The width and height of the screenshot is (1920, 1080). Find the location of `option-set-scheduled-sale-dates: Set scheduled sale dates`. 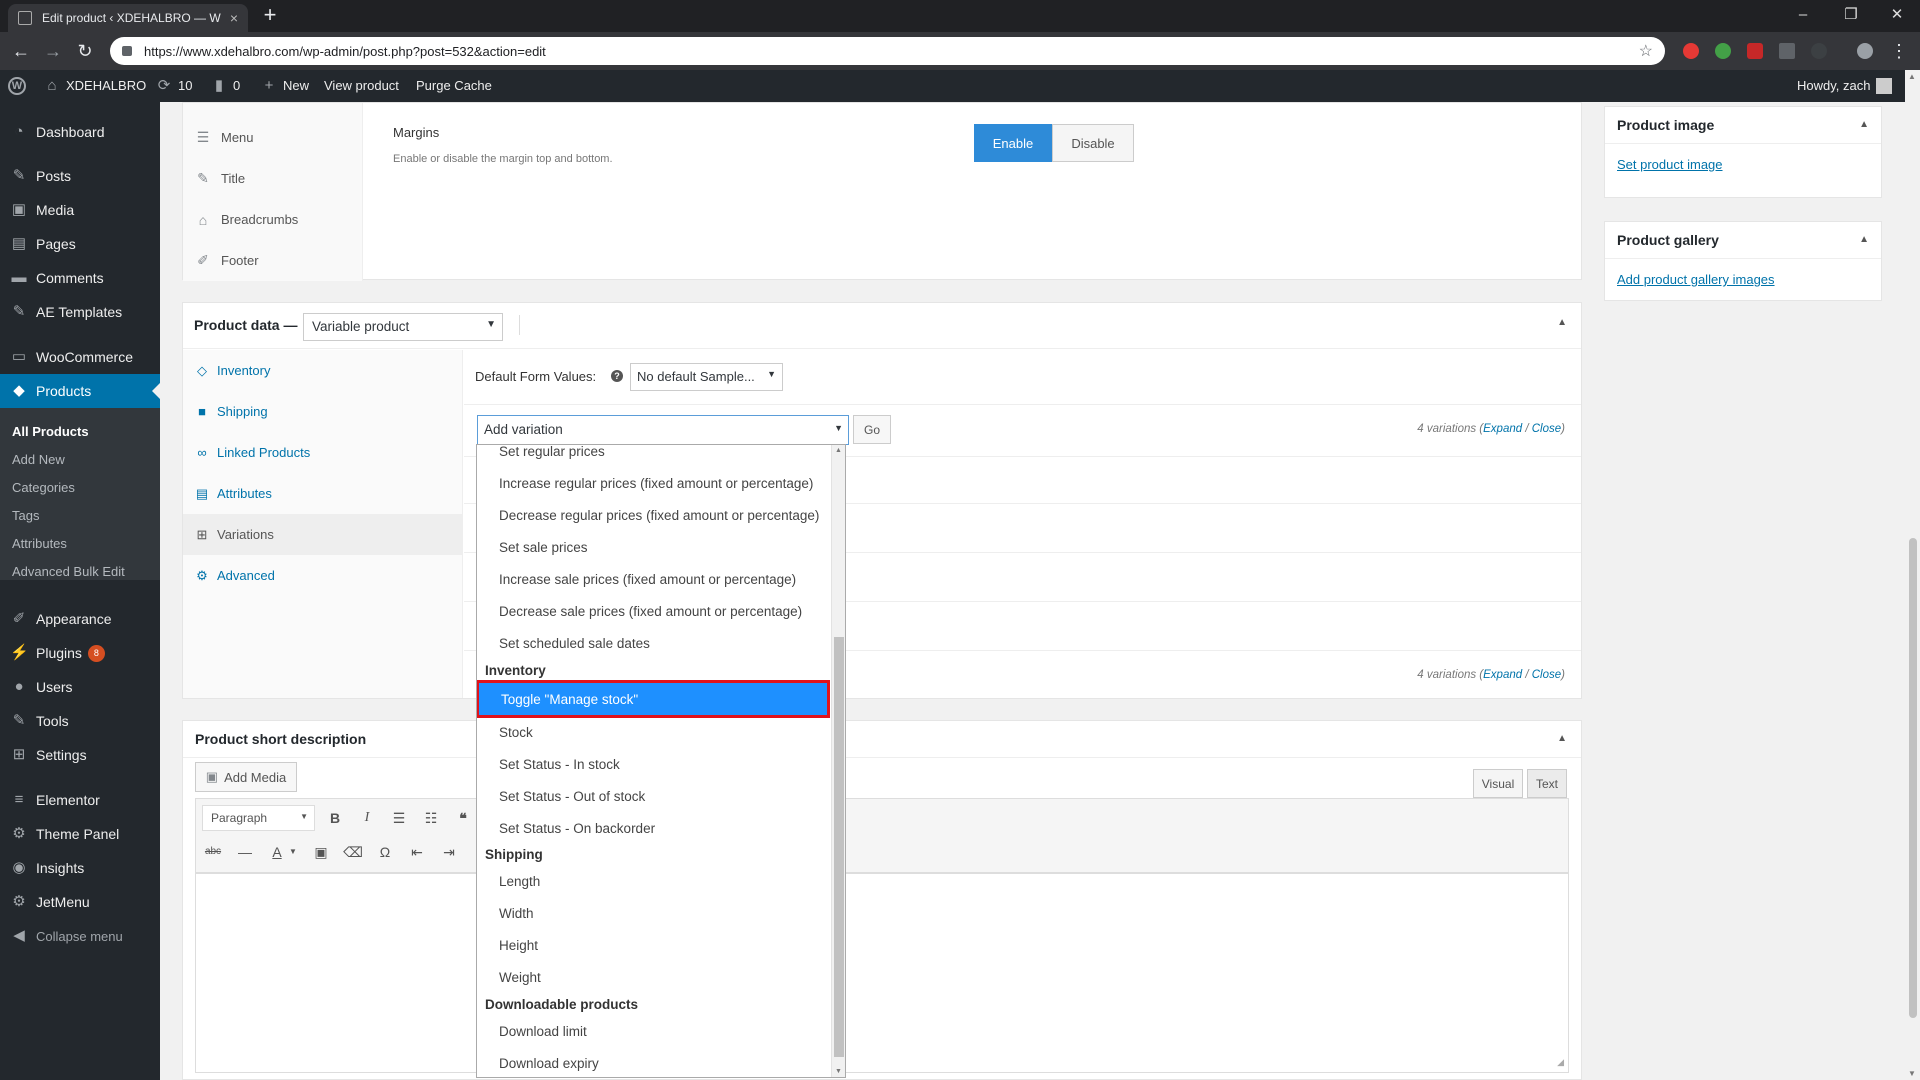

option-set-scheduled-sale-dates: Set scheduled sale dates is located at coordinates (653, 643).